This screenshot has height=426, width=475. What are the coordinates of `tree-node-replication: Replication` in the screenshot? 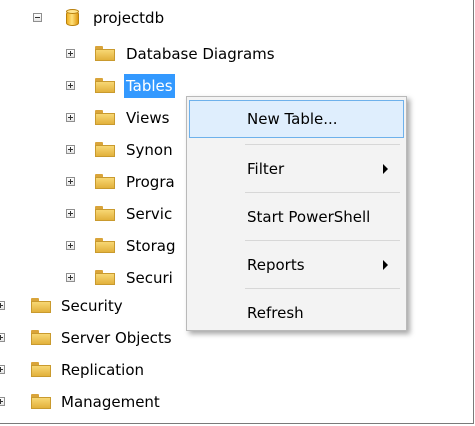 It's located at (110, 370).